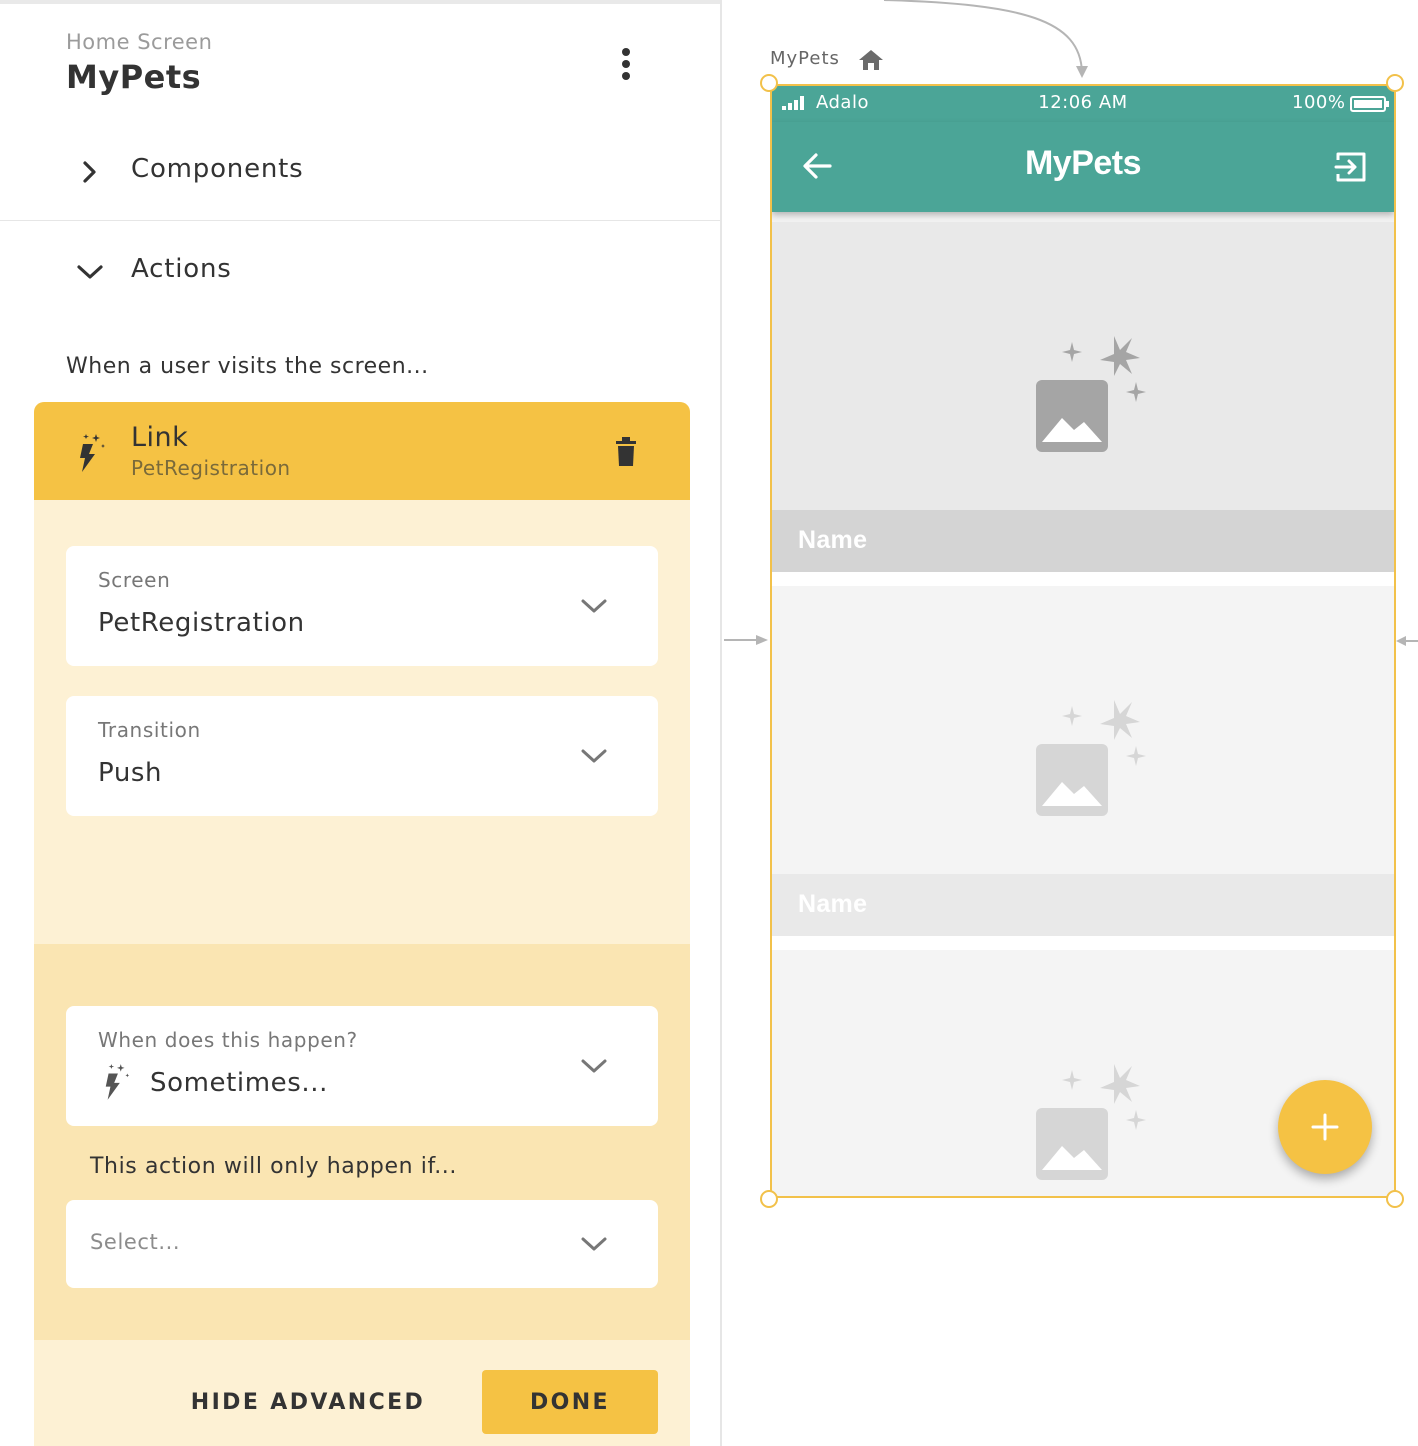 The width and height of the screenshot is (1418, 1446). Describe the element at coordinates (130, 773) in the screenshot. I see `transition-dropdown-value: Push` at that location.